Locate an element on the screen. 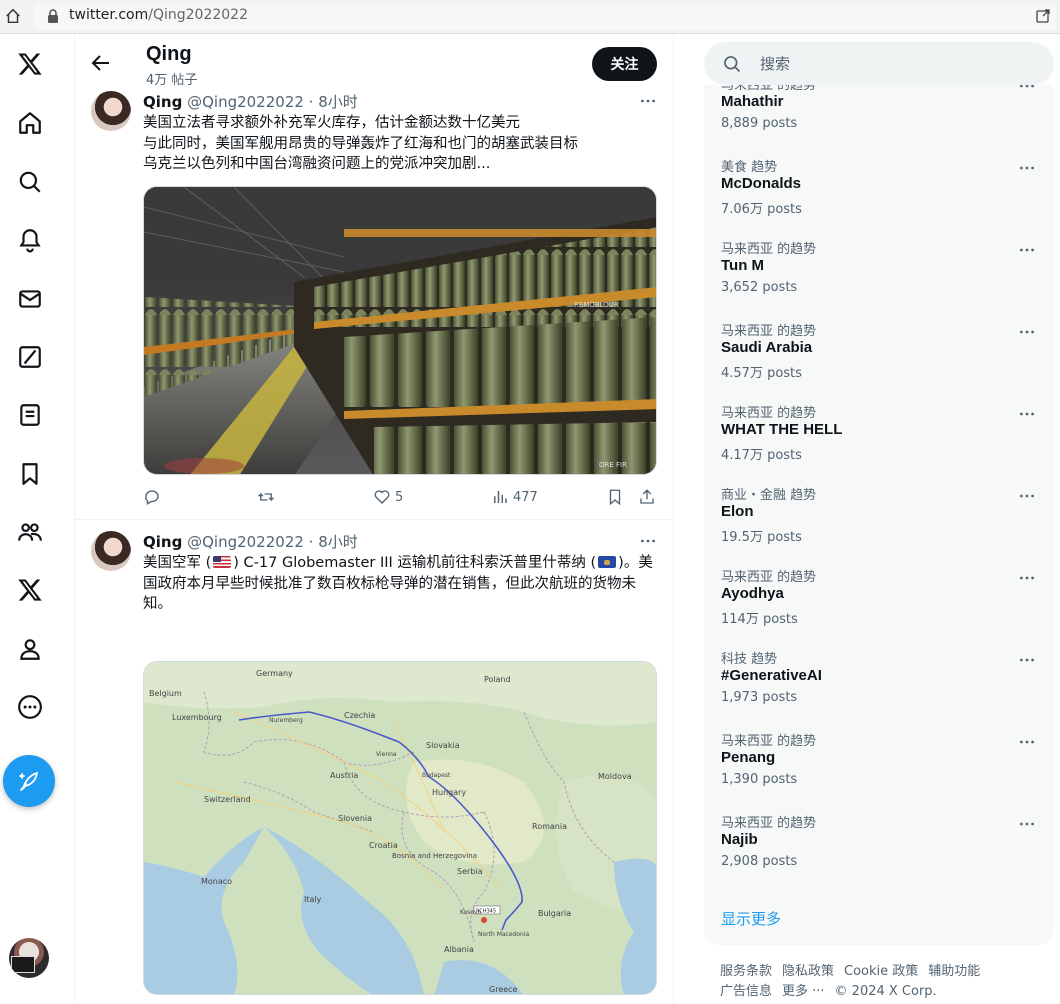 The width and height of the screenshot is (1060, 1004). map-label: Vienna is located at coordinates (386, 754).